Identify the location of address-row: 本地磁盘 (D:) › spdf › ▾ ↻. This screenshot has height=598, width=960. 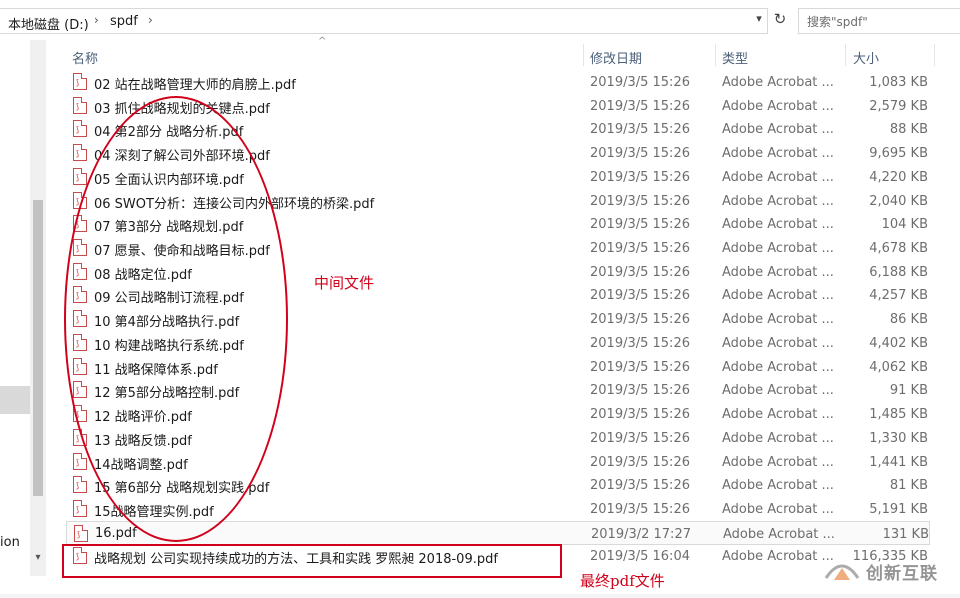
(480, 20).